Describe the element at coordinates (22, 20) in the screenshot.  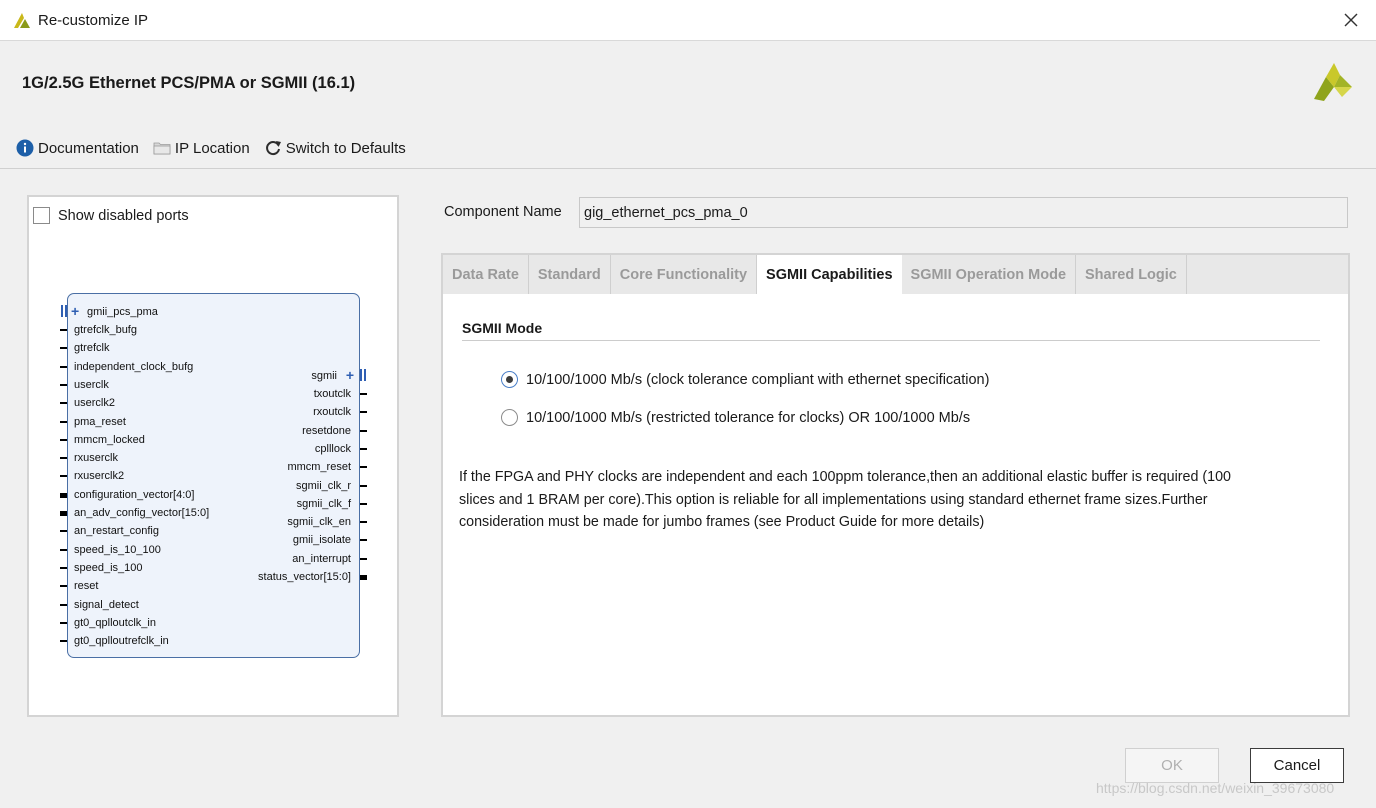
I see `xilinx-logo-icon` at that location.